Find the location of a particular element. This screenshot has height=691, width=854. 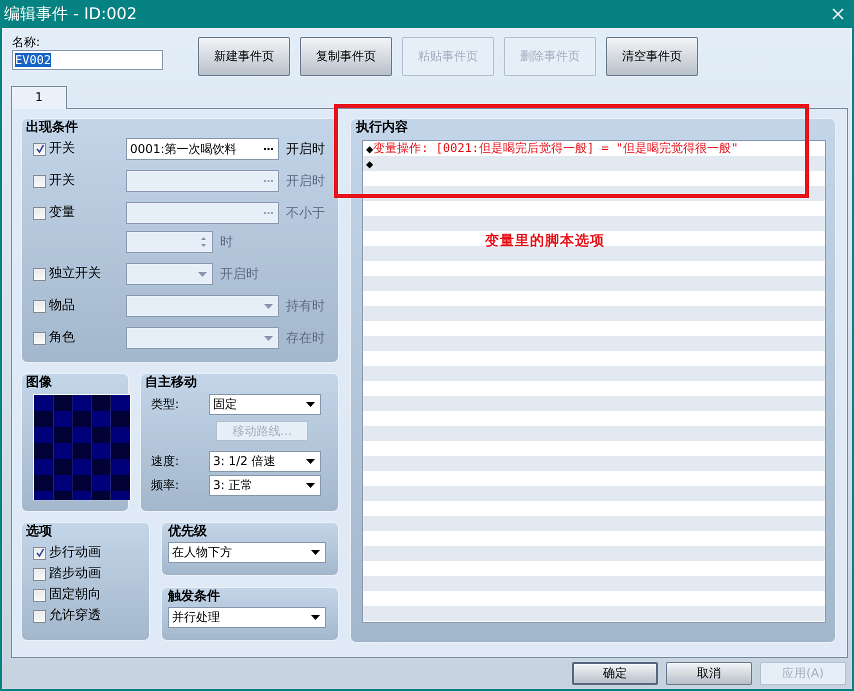

group-title: 选项 is located at coordinates (39, 532).